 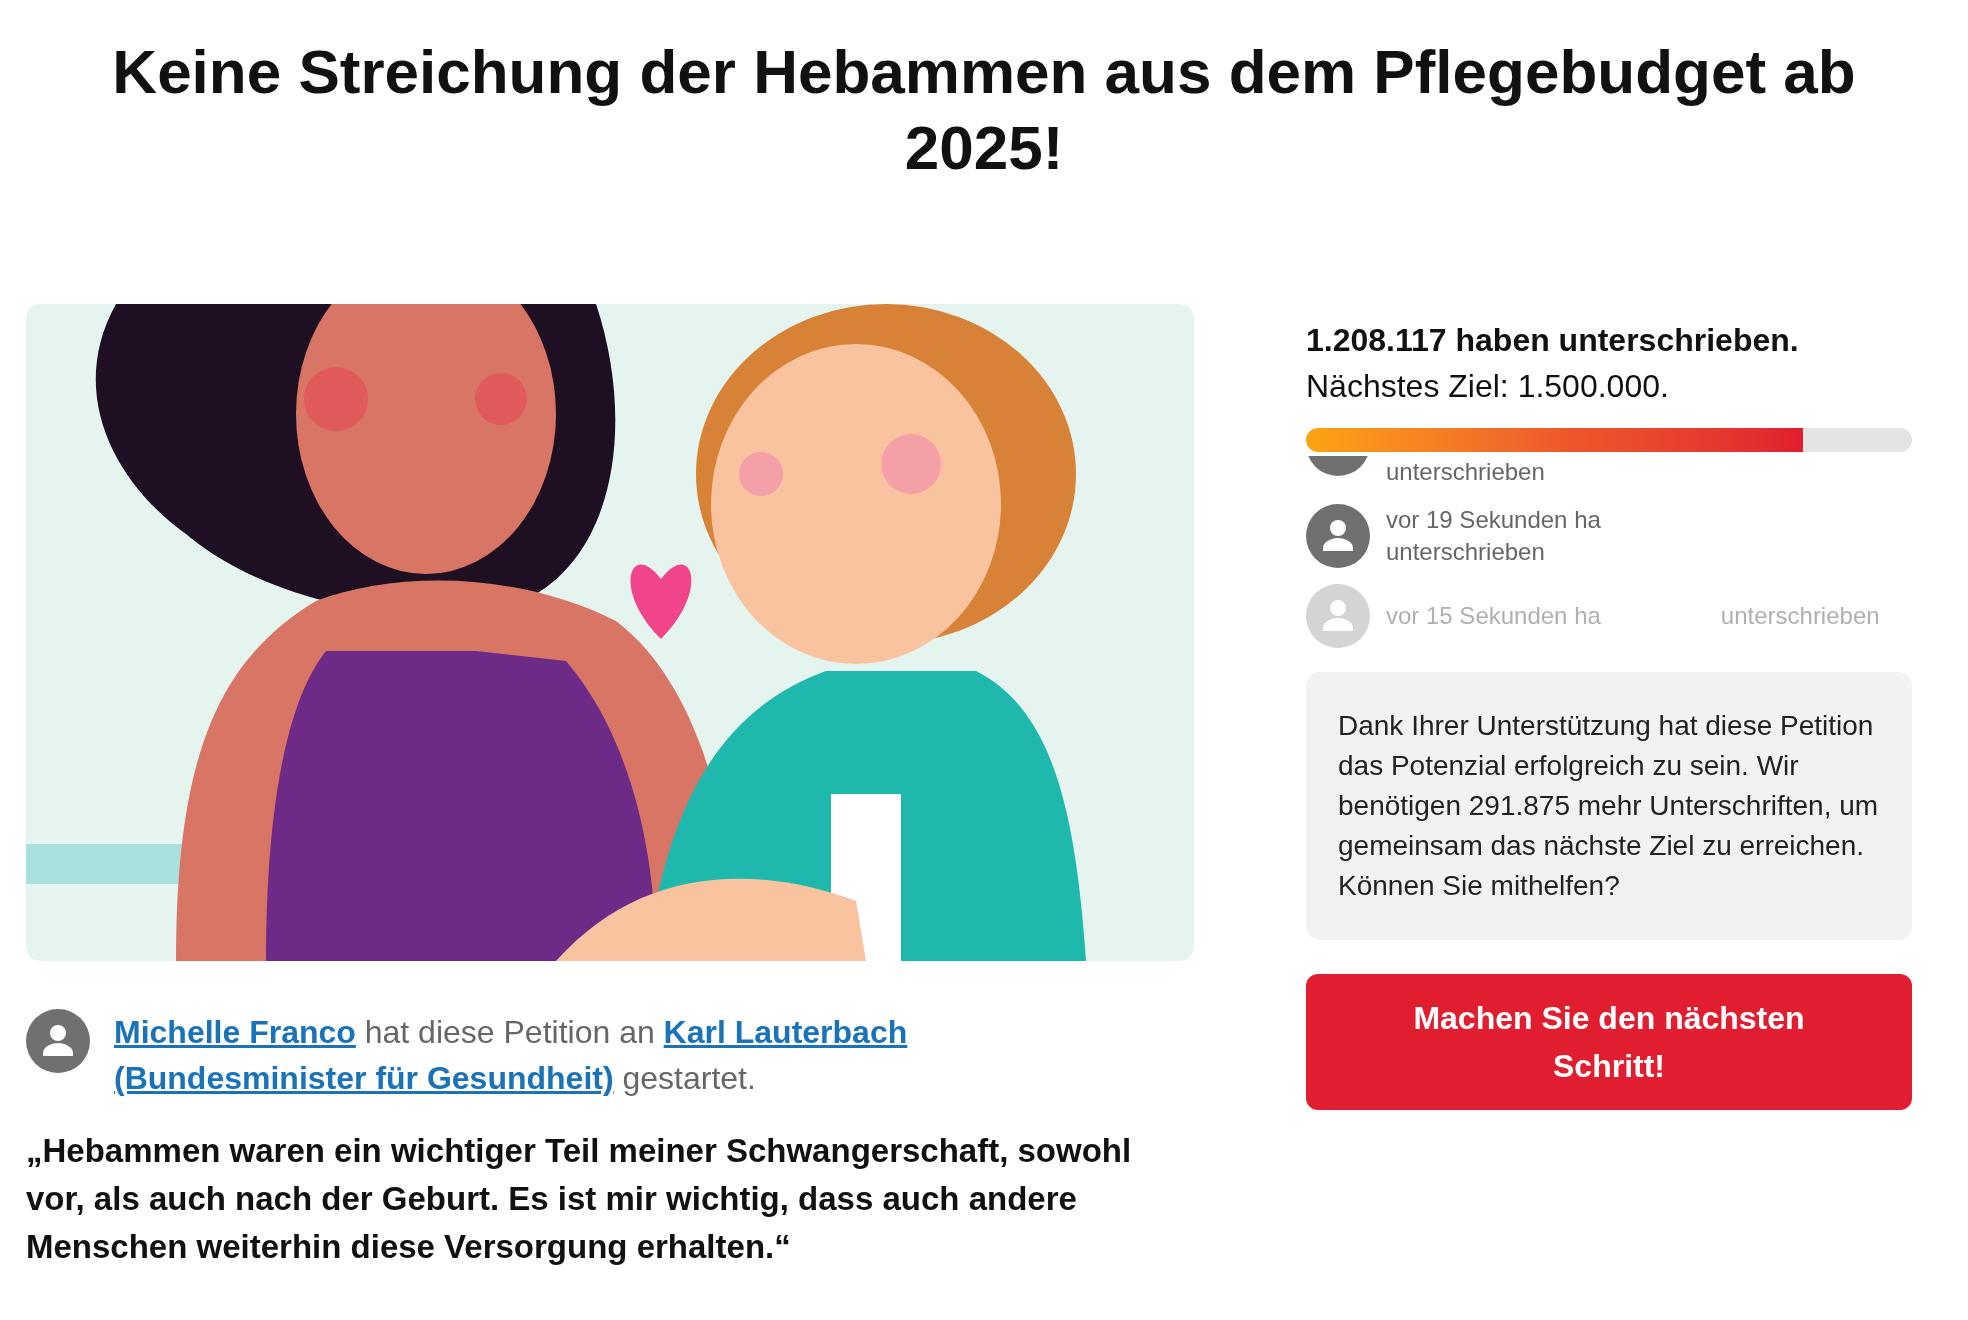 I want to click on next-goal-text: Nächstes Ziel: 1.500.000., so click(x=1488, y=386).